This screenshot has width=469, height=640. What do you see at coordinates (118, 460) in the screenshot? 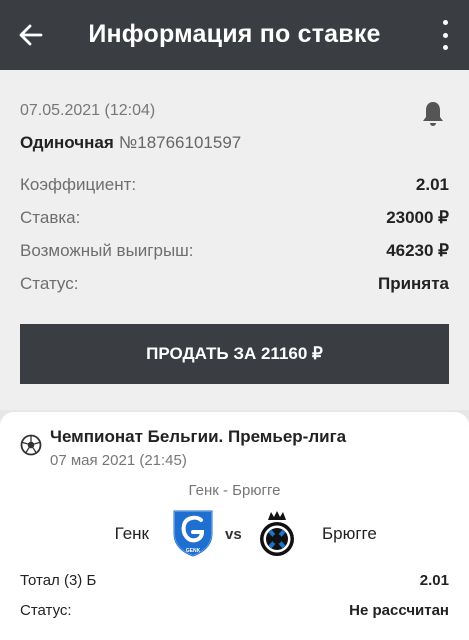
I see `event-date: 07 мая 2021 (21:45)` at bounding box center [118, 460].